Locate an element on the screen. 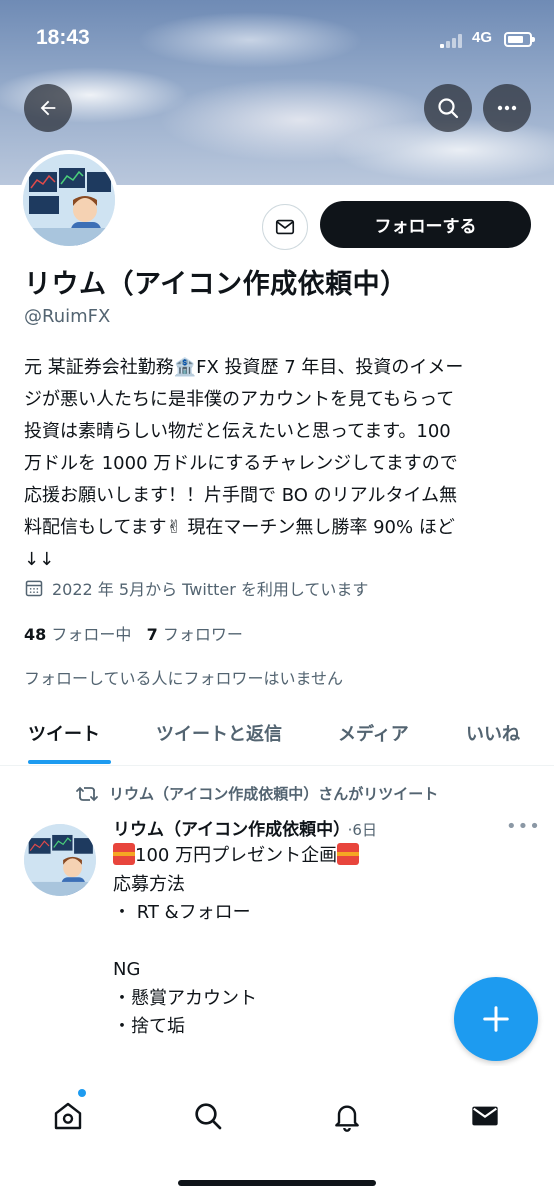  tab-tweets: ツイート is located at coordinates (64, 733).